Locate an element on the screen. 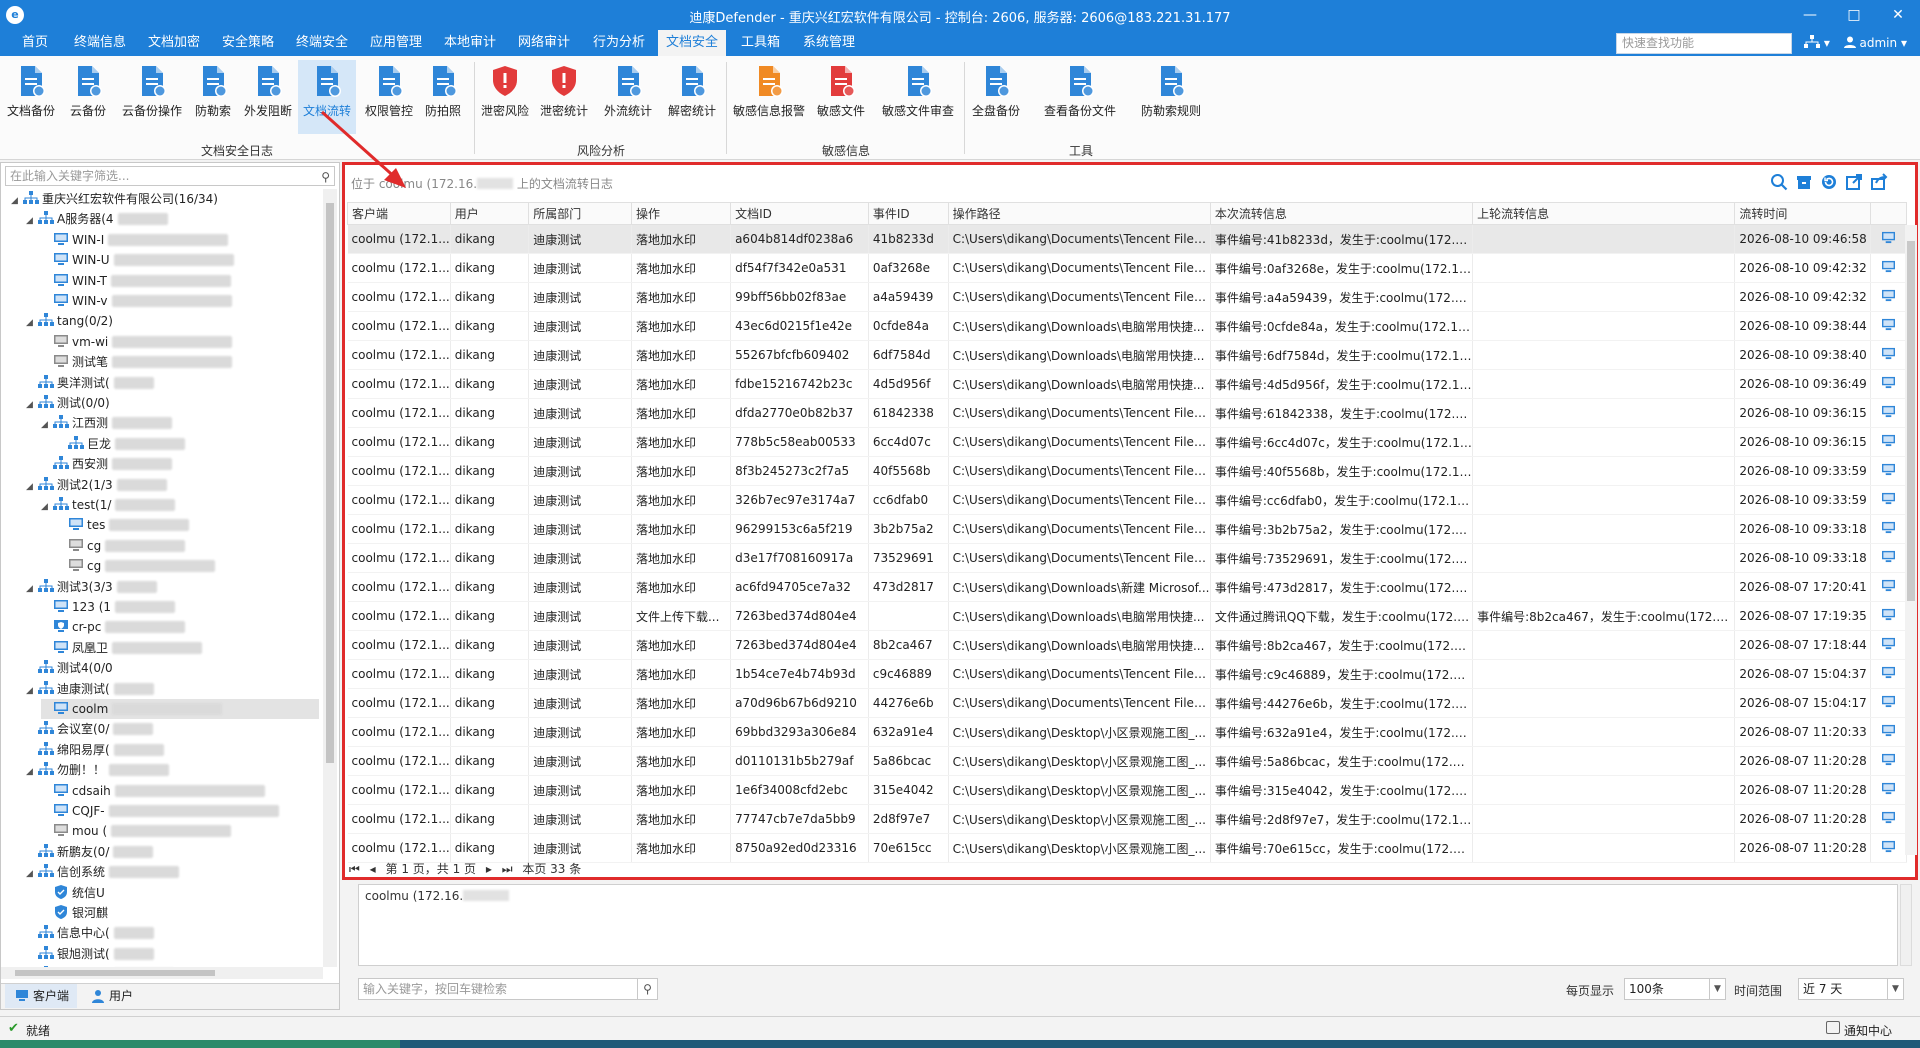  tree-node: ◢ 迪康测试( is located at coordinates (90, 689).